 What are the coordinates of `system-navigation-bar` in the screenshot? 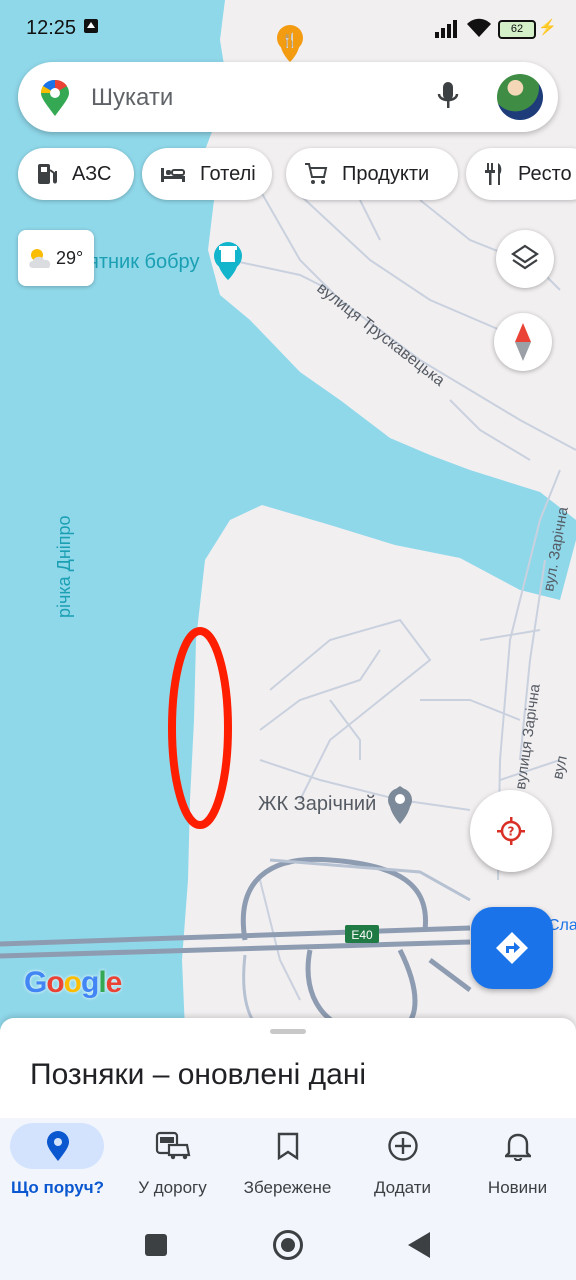 It's located at (288, 1245).